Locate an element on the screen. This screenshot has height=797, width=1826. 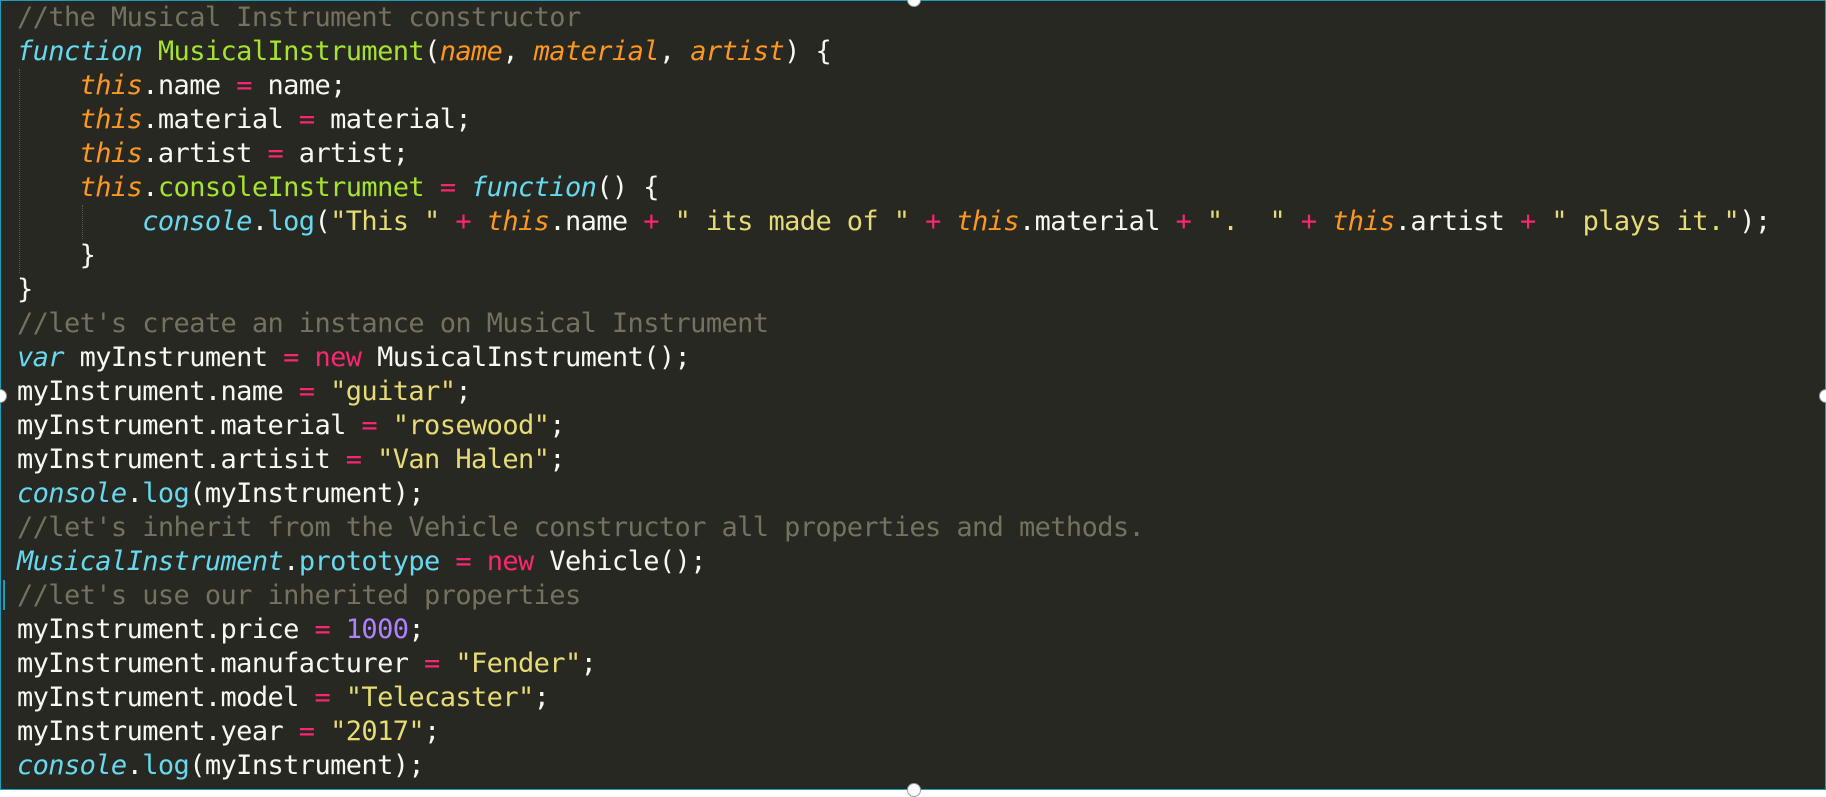
code-token-plain: ) { is located at coordinates (808, 51).